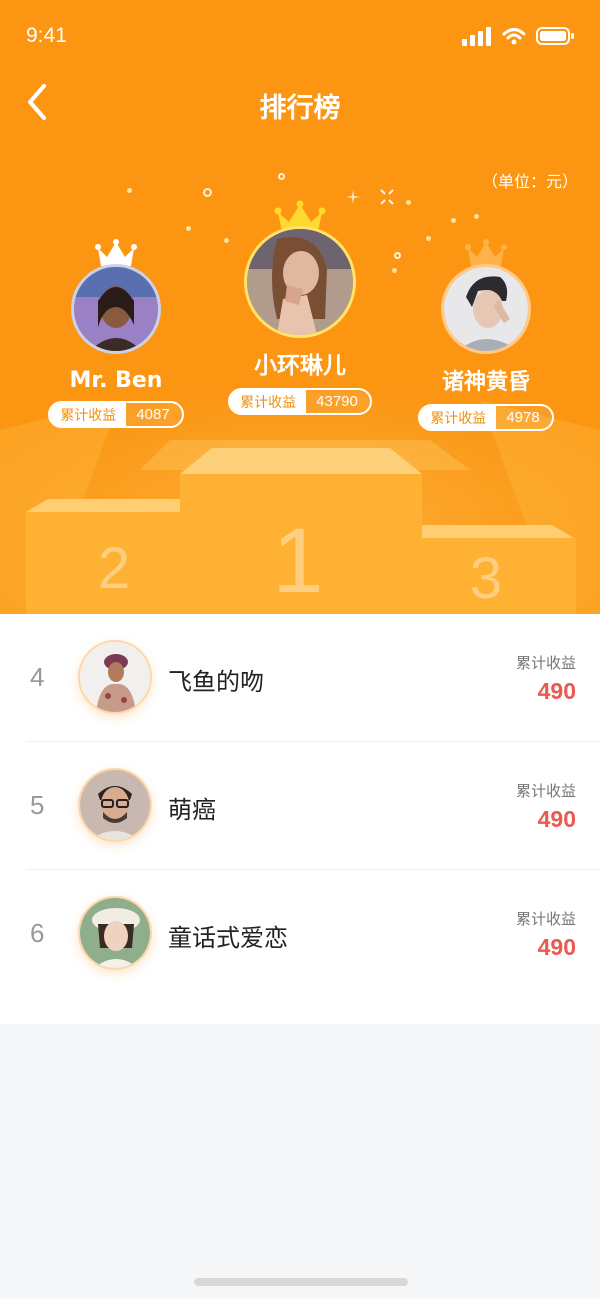  Describe the element at coordinates (523, 417) in the screenshot. I see `earn-value: 4978` at that location.